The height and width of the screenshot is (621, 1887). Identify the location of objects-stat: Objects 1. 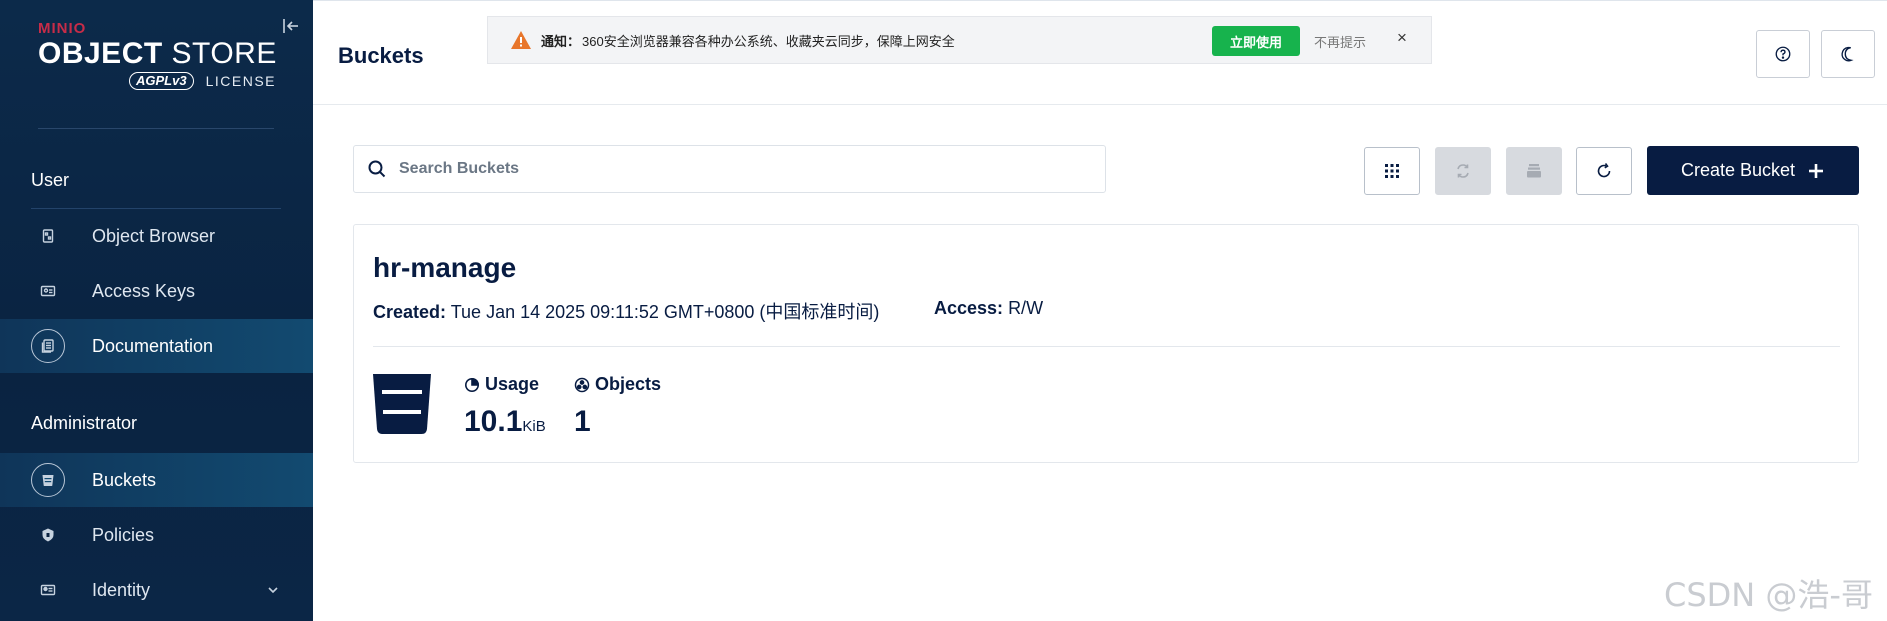
(617, 406).